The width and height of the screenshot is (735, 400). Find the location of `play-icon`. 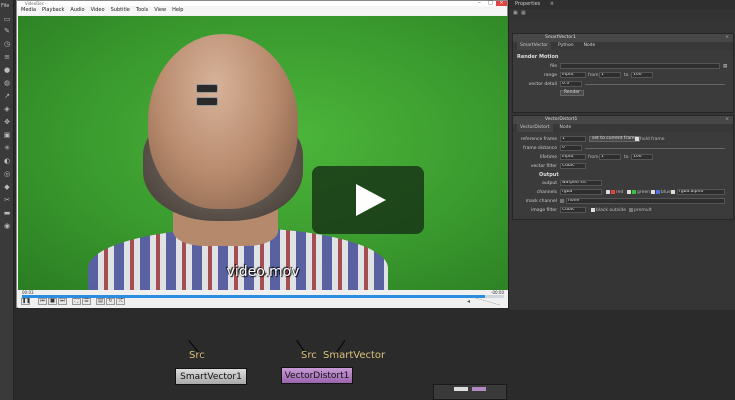

play-icon is located at coordinates (371, 200).